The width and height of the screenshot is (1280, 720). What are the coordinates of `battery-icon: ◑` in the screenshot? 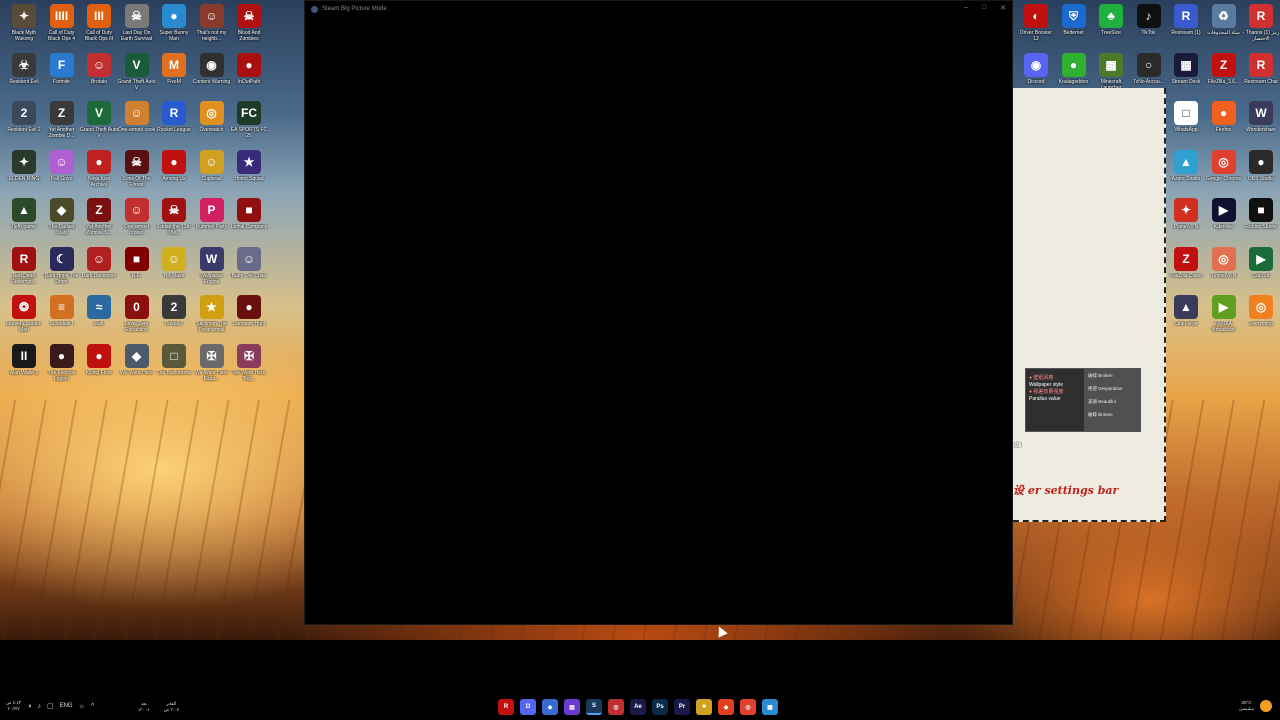 It's located at (29, 706).